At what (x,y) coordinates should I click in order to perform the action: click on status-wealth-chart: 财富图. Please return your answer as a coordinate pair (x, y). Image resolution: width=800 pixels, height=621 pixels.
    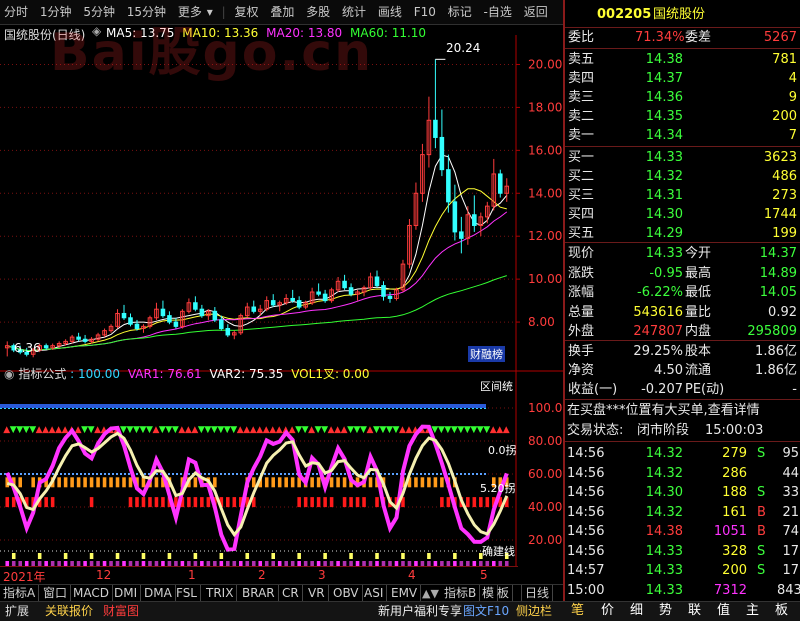
    Looking at the image, I should click on (121, 611).